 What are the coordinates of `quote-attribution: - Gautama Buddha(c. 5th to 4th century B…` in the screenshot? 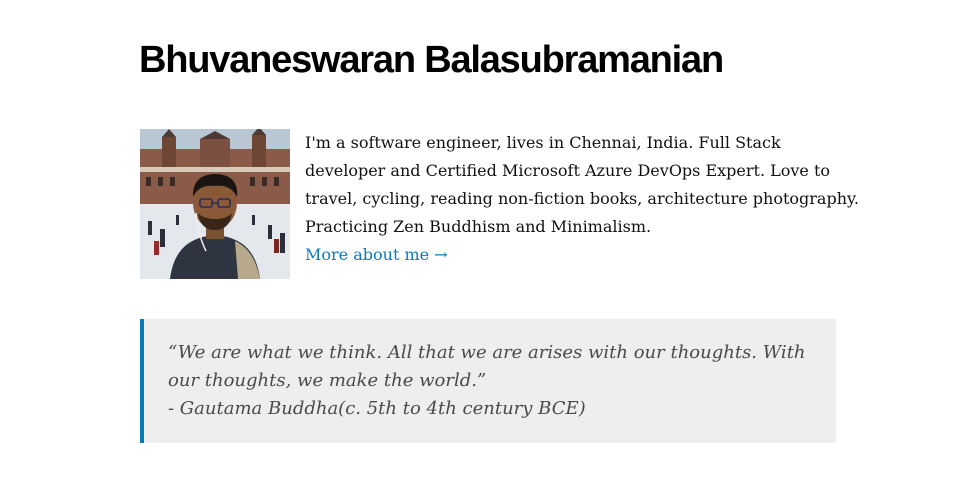 It's located at (377, 408).